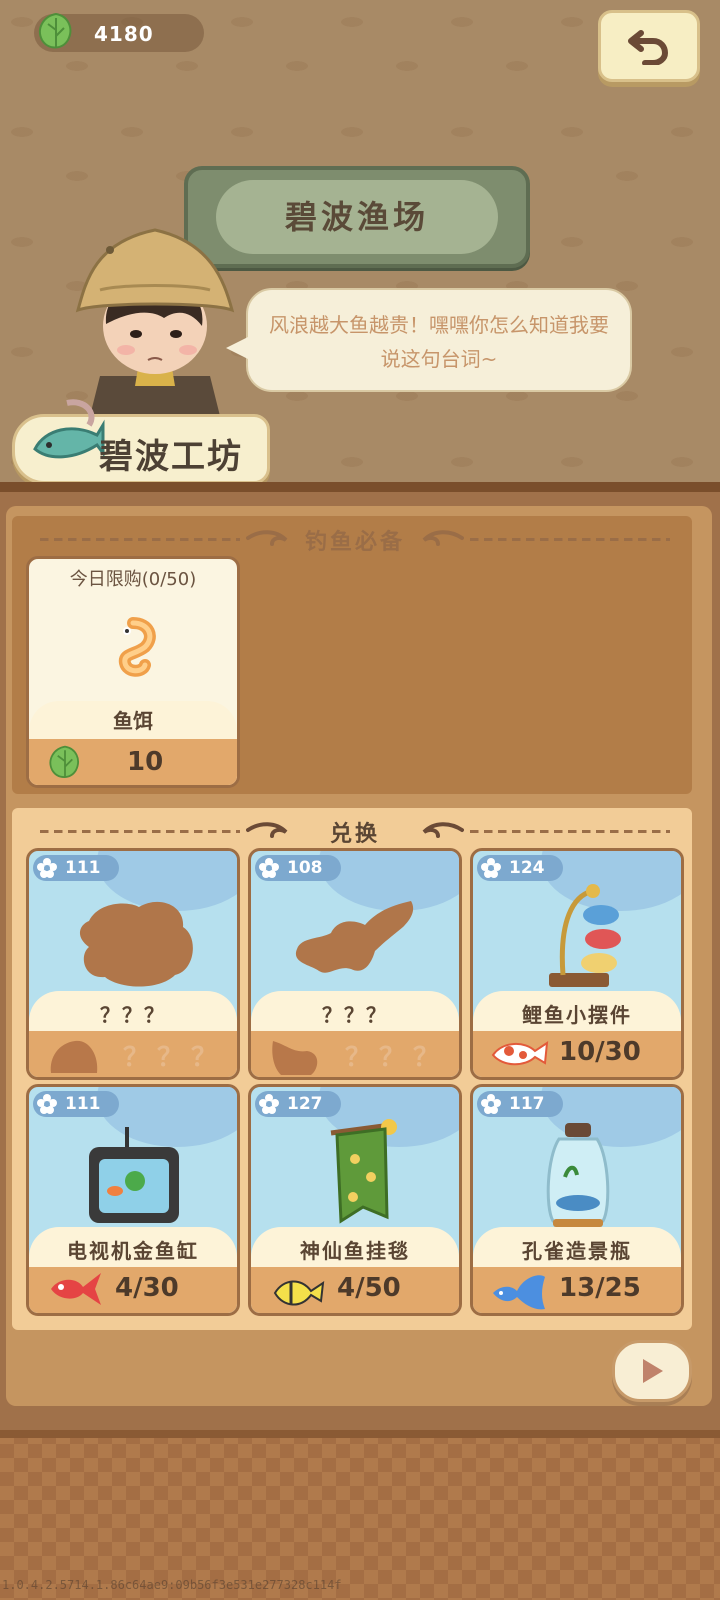 The width and height of the screenshot is (720, 1600). I want to click on play-triangle-icon, so click(653, 1371).